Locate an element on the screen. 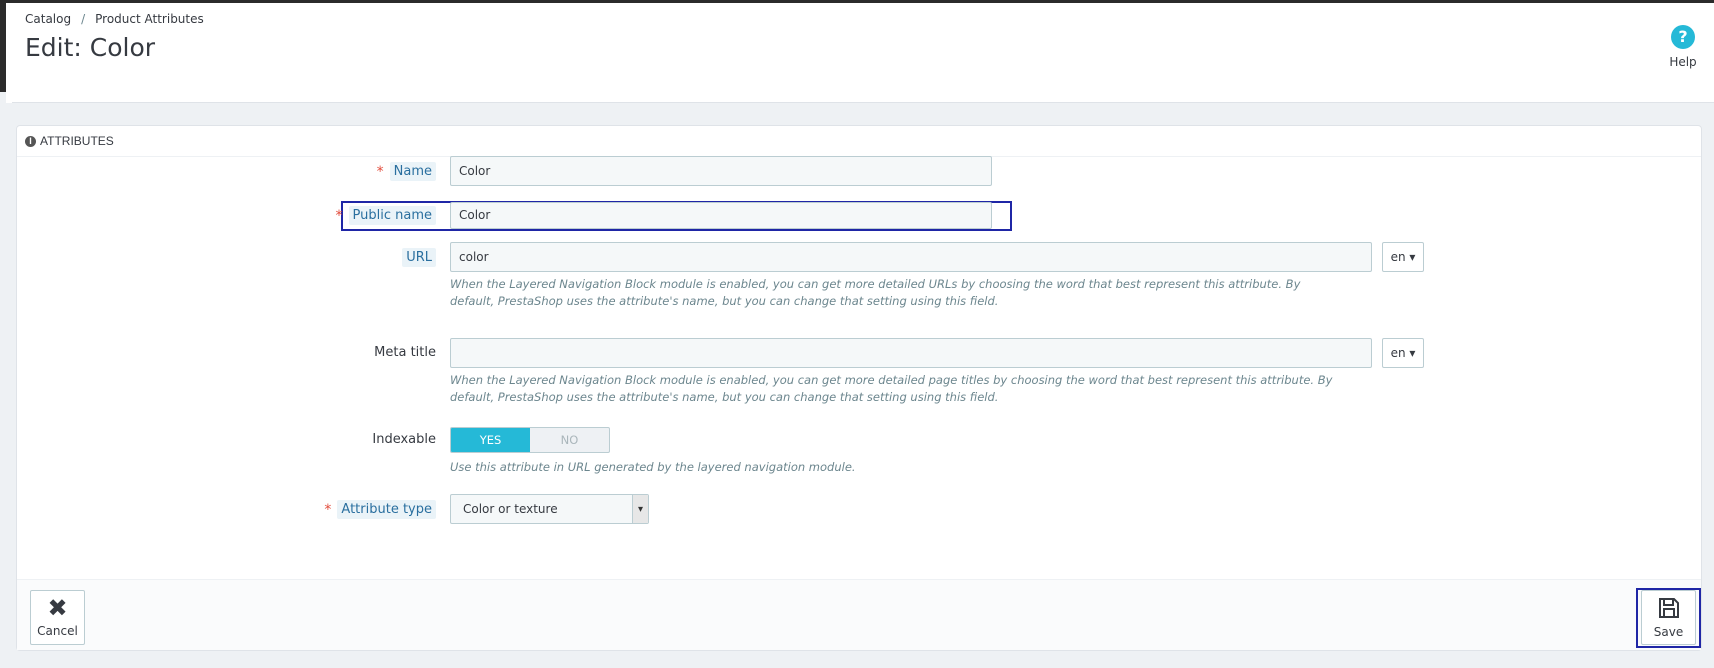 This screenshot has height=668, width=1714. url-label: URL is located at coordinates (419, 257).